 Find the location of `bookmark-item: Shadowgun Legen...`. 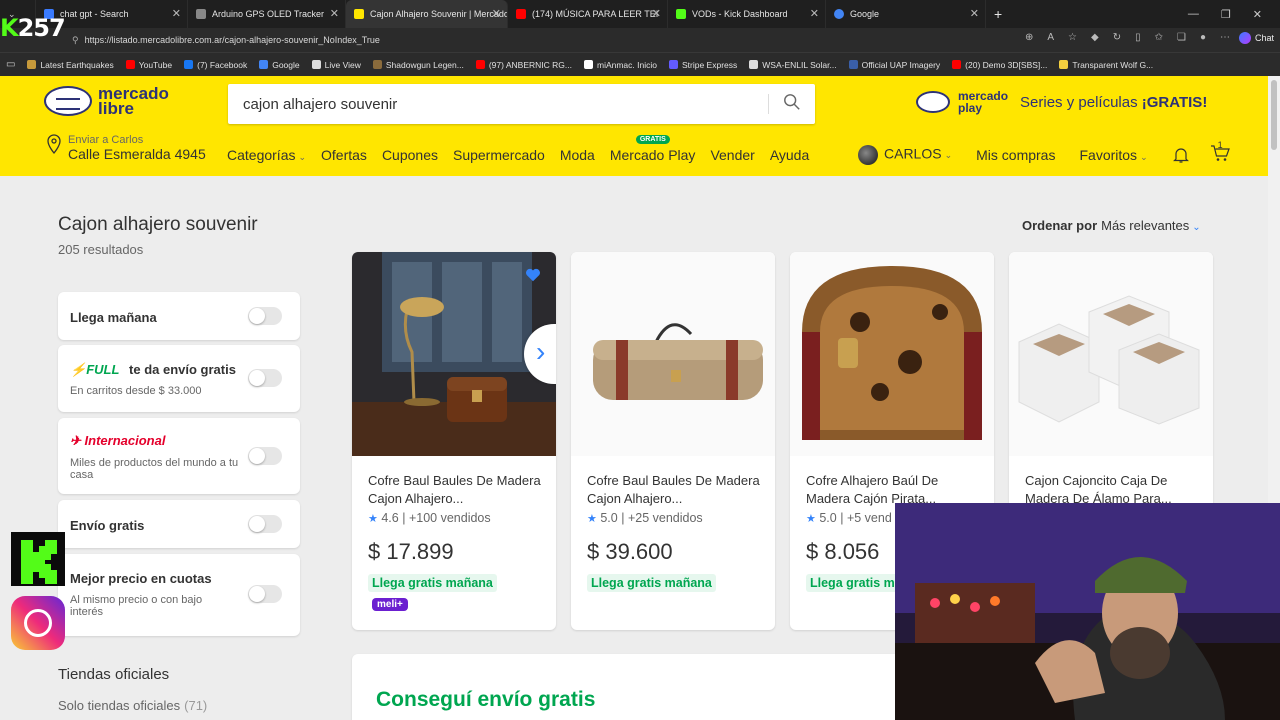

bookmark-item: Shadowgun Legen... is located at coordinates (418, 65).